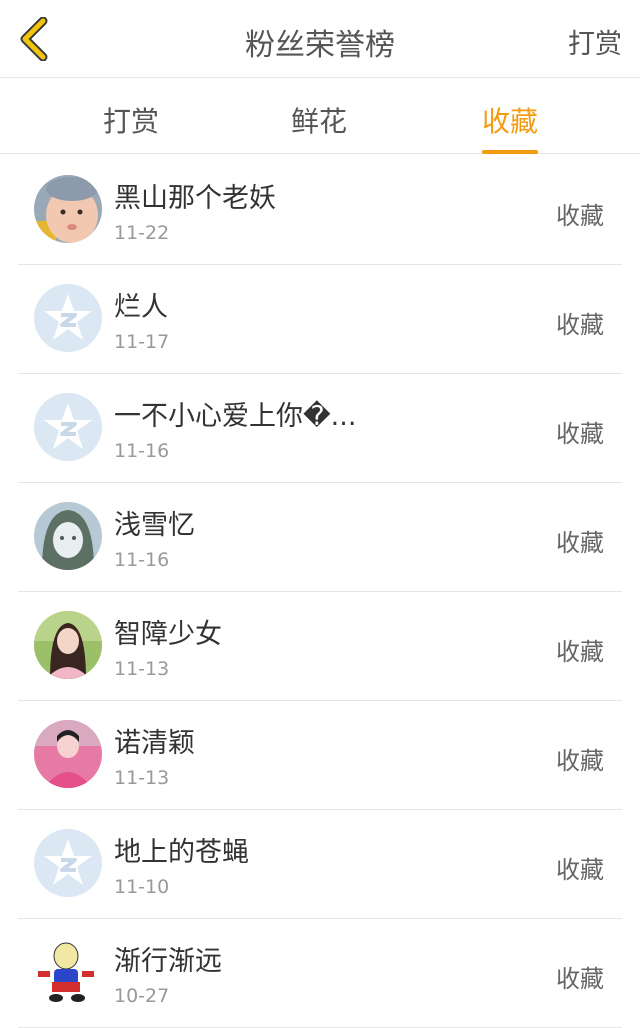 The height and width of the screenshot is (1028, 640). I want to click on fan-name: 智障少女, so click(168, 634).